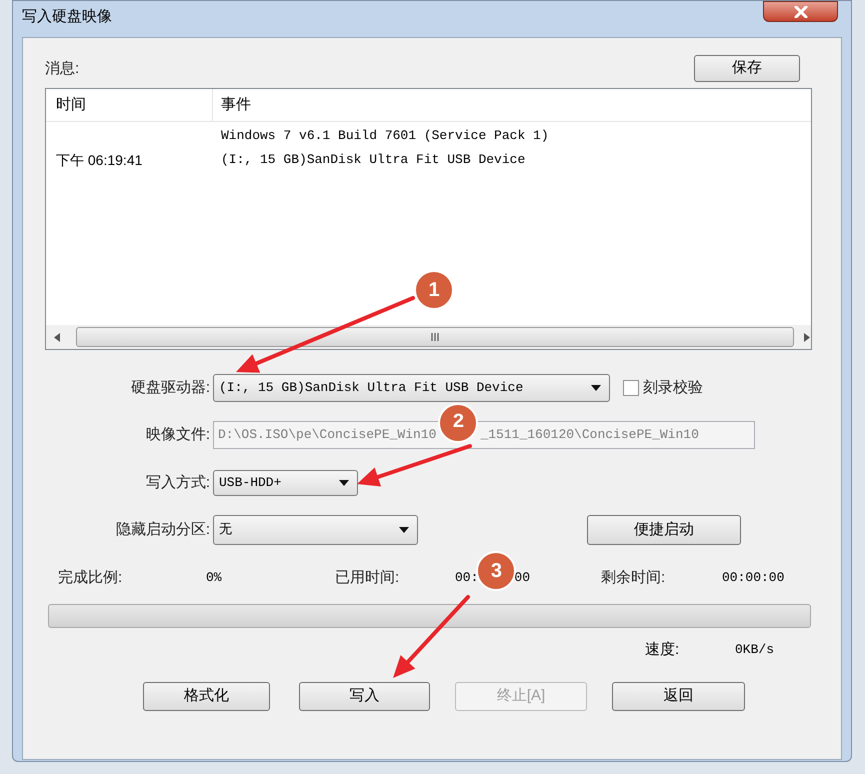 Image resolution: width=865 pixels, height=774 pixels. What do you see at coordinates (162, 530) in the screenshot?
I see `field-label: 隐藏启动分区:` at bounding box center [162, 530].